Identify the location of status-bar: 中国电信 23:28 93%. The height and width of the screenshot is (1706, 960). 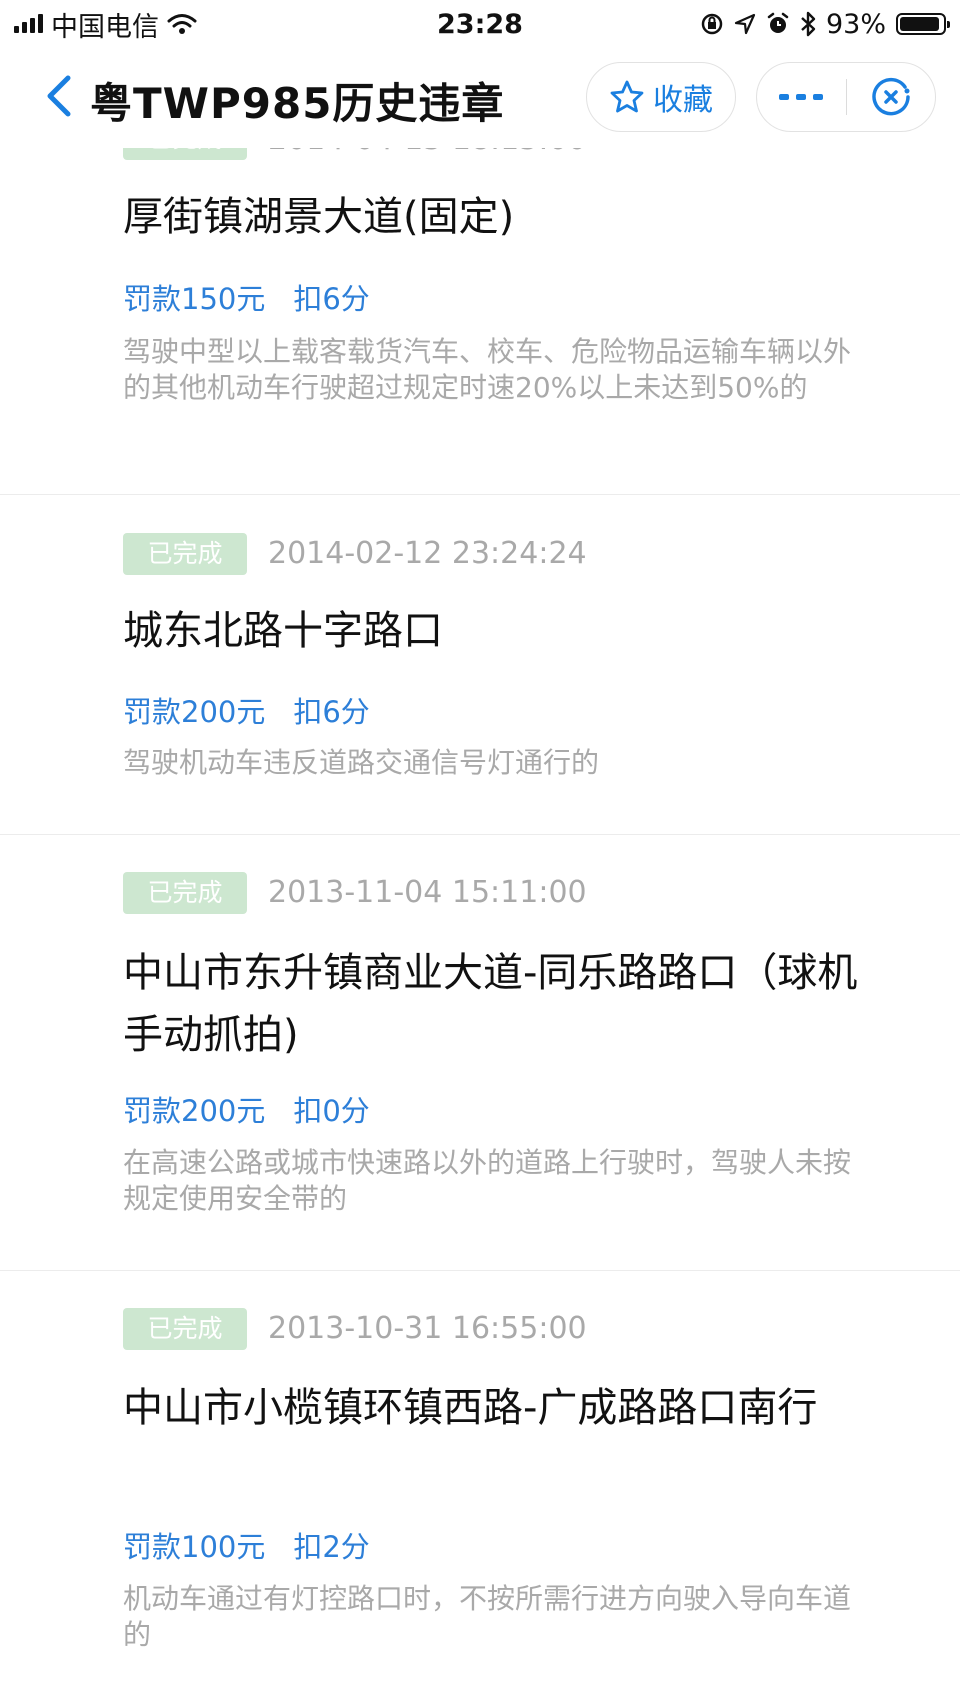
(480, 24).